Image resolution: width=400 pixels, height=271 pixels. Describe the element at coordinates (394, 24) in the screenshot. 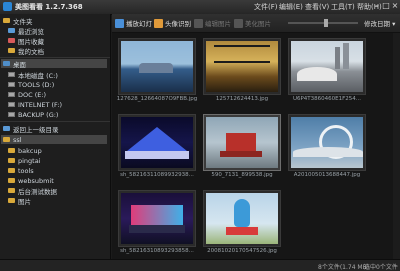

I see `chevron-down-icon: ▾` at that location.